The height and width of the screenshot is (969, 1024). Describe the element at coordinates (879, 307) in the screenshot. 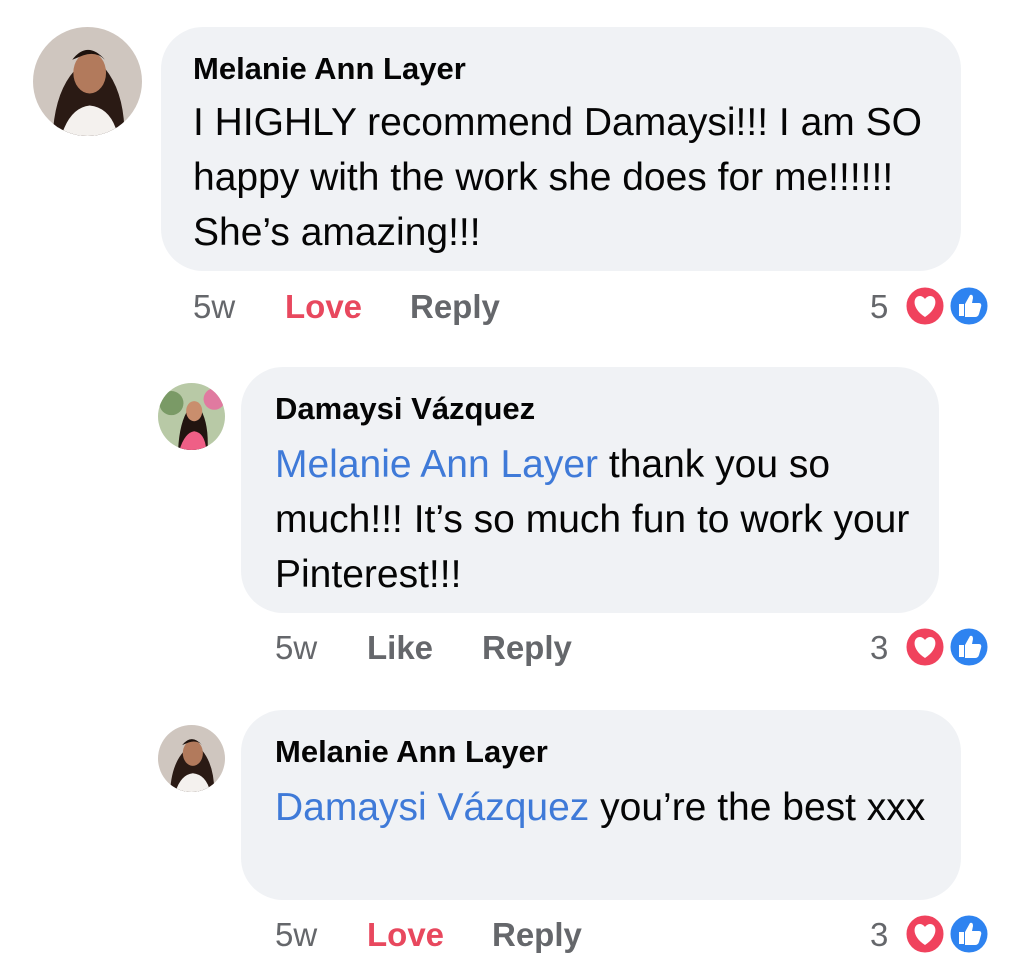

I see `reaction-count: 5` at that location.